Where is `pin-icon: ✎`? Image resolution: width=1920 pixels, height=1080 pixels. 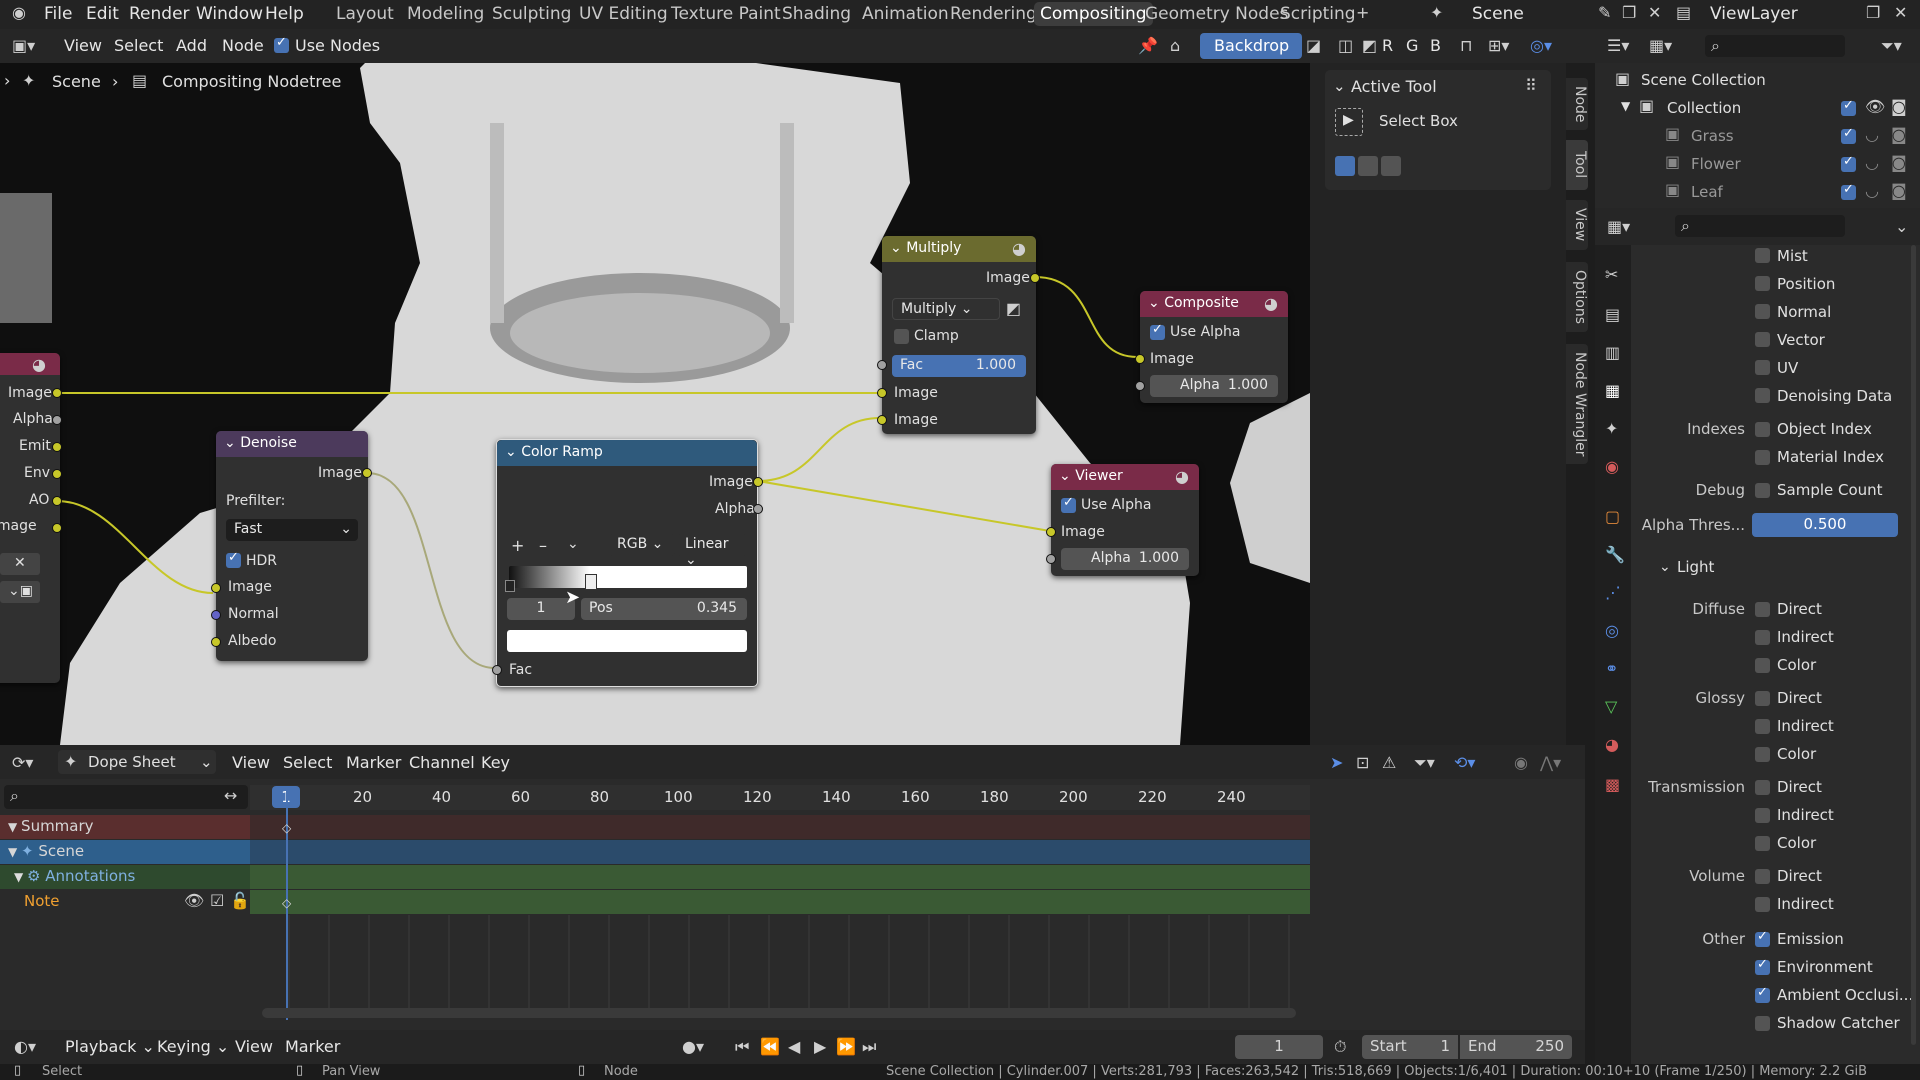 pin-icon: ✎ is located at coordinates (1604, 12).